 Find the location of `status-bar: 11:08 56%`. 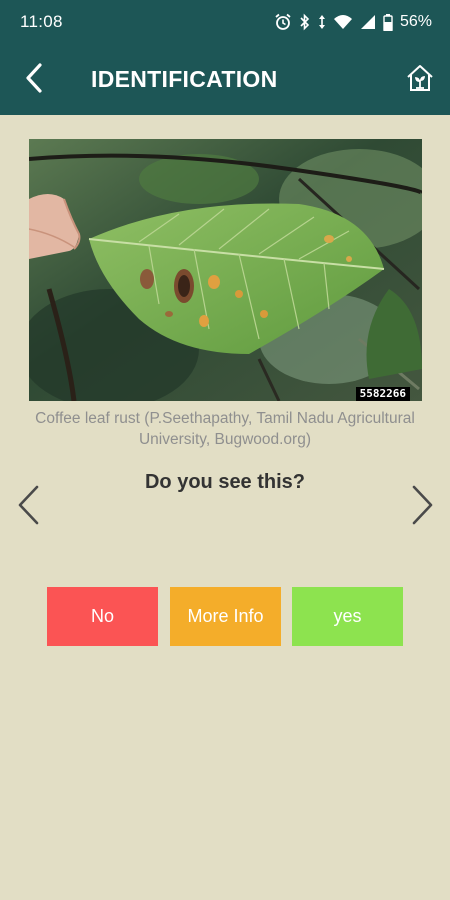

status-bar: 11:08 56% is located at coordinates (225, 22).